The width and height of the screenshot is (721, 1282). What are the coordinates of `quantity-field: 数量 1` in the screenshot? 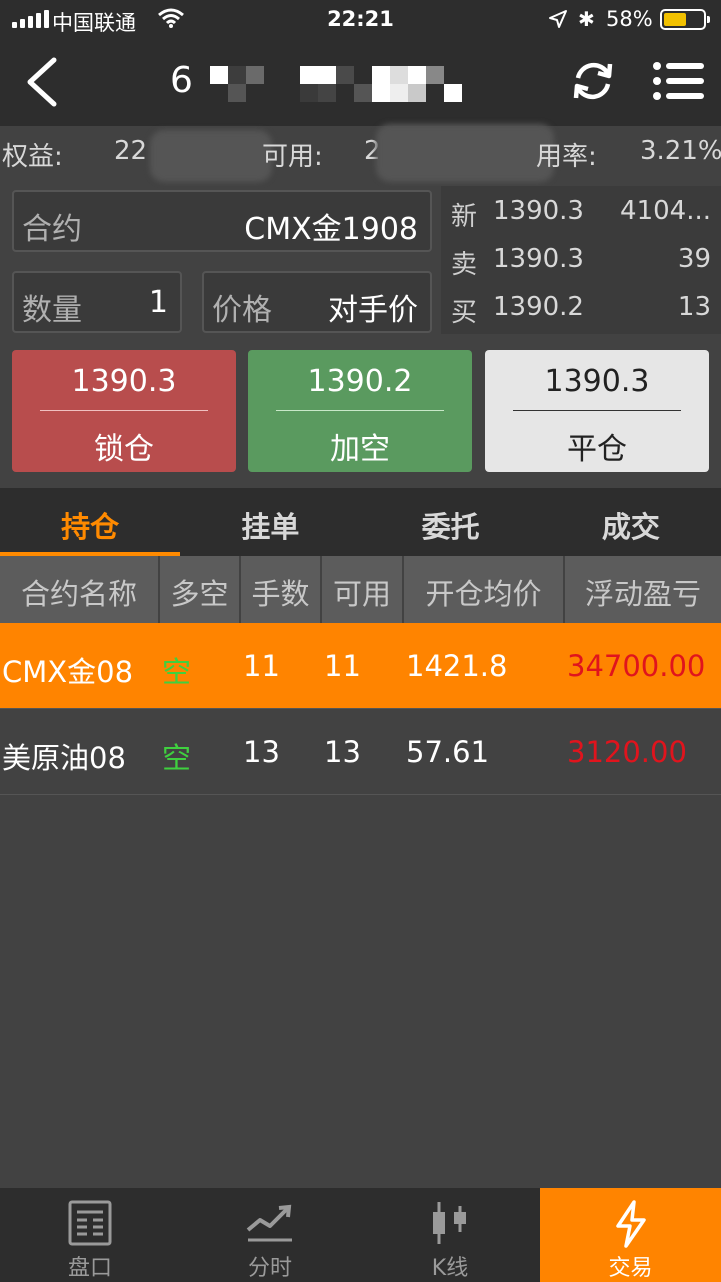 It's located at (97, 302).